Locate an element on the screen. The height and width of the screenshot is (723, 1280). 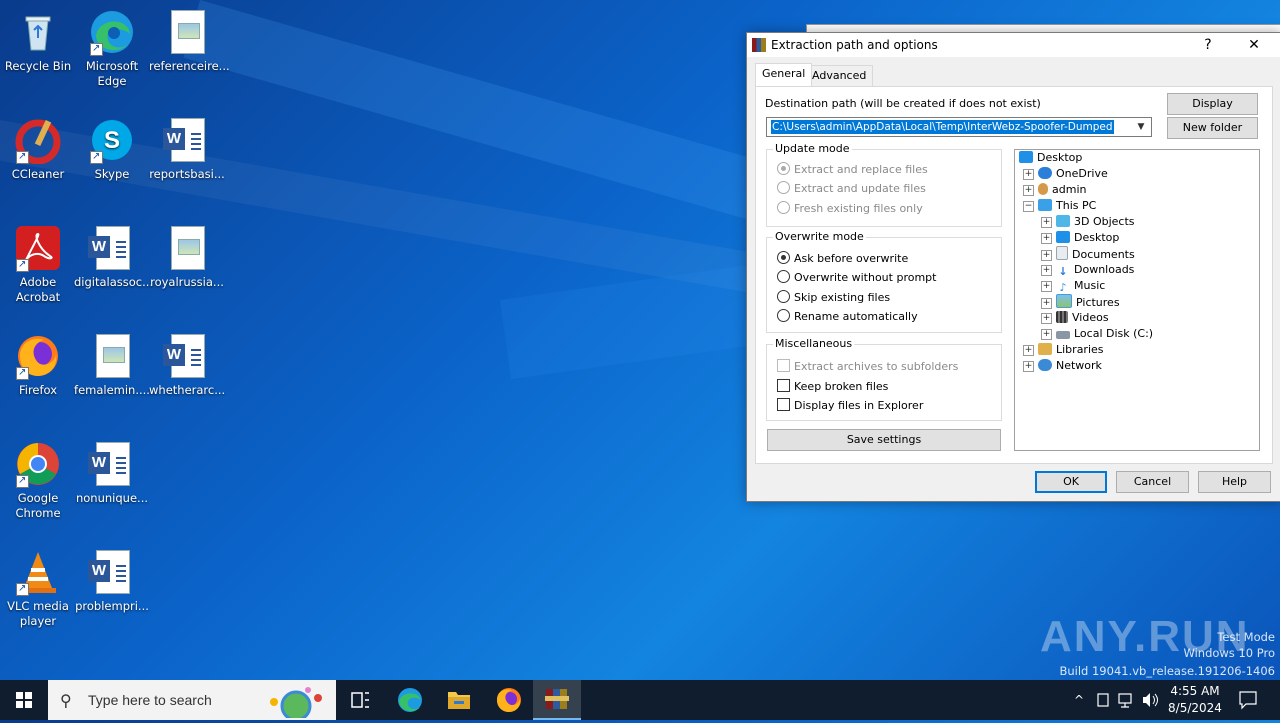
save-settings-button: Save settings is located at coordinates (884, 440).